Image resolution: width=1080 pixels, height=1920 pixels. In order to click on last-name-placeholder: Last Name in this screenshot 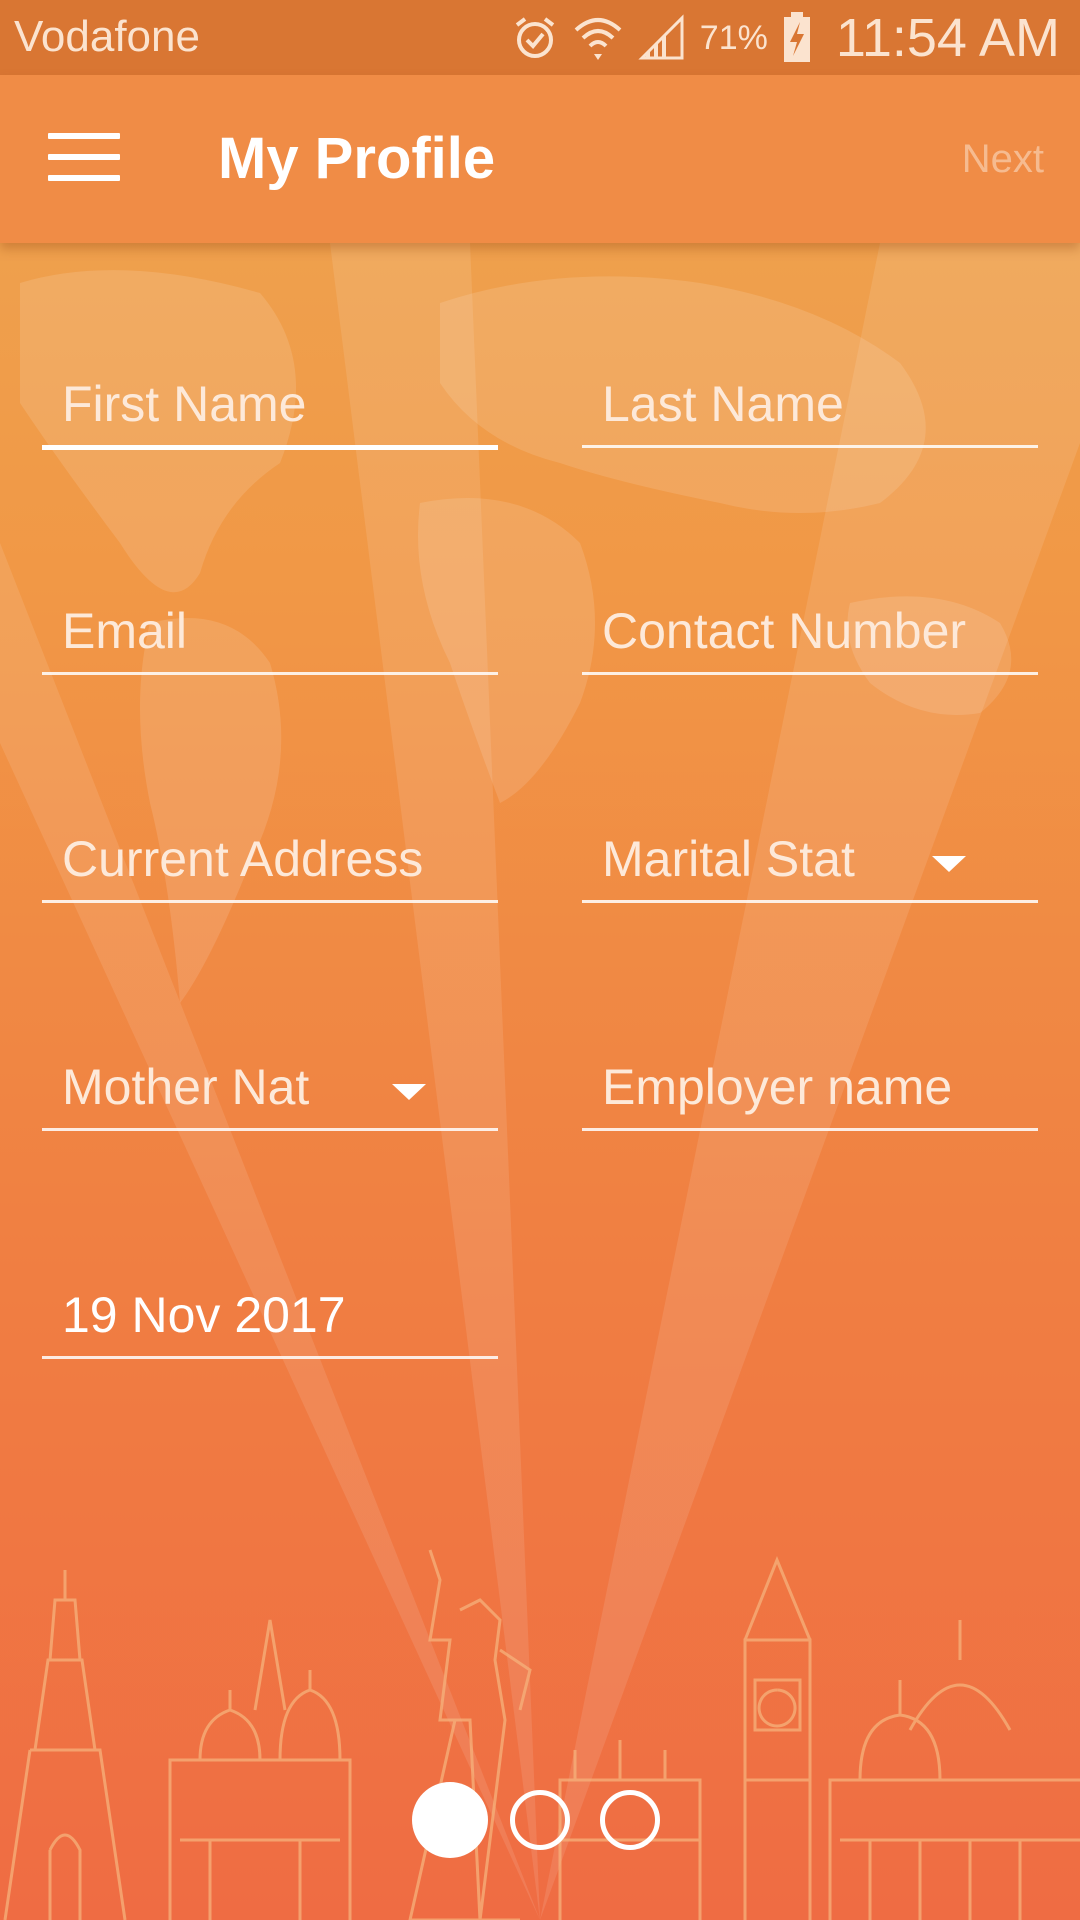, I will do `click(723, 404)`.